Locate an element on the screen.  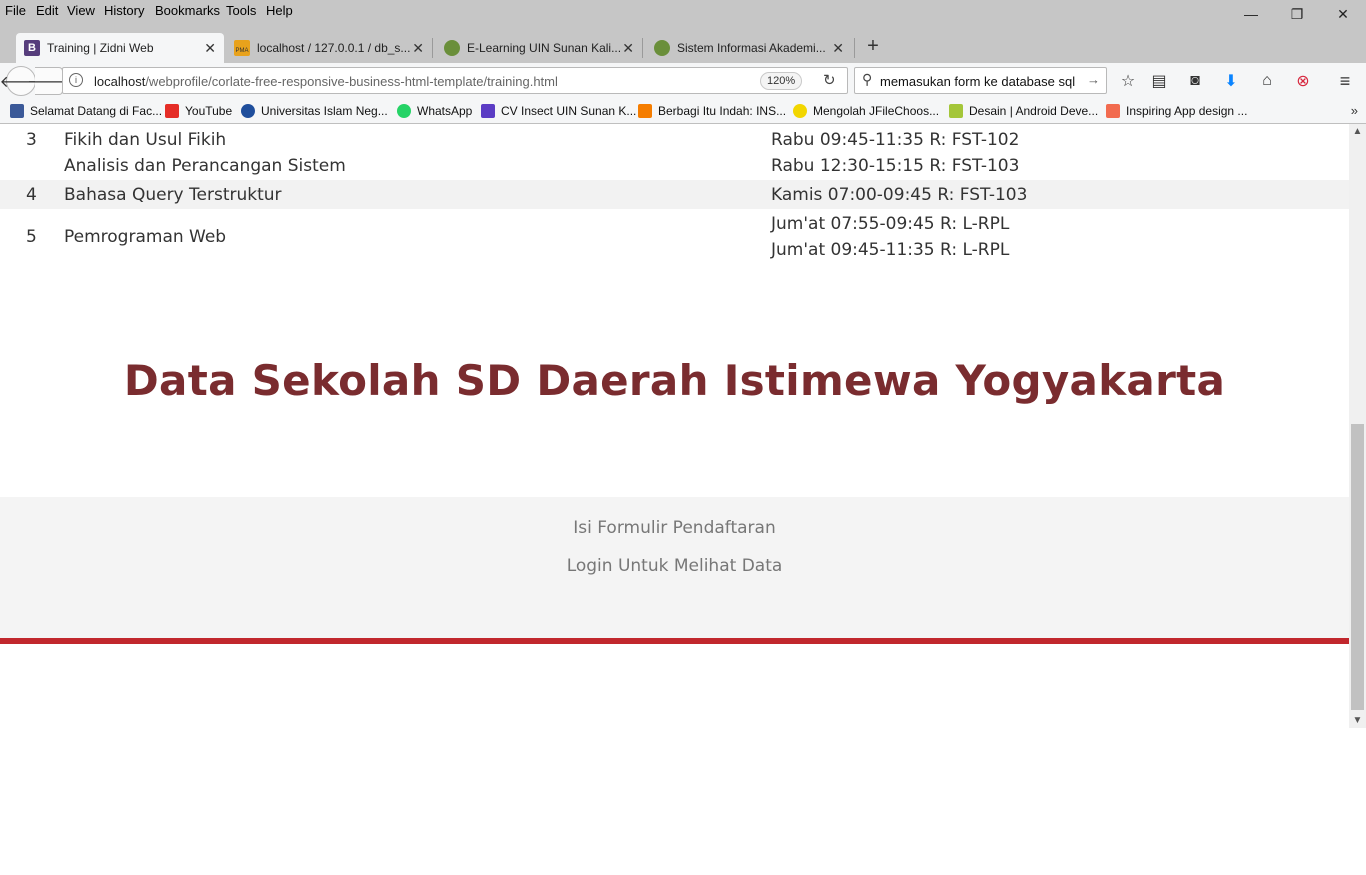
tab-sistem-informasi: Sistem Informasi Akademi... ✕ is located at coordinates (749, 48).